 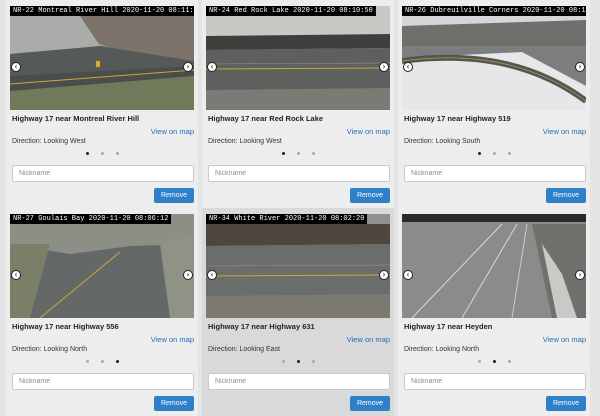 What do you see at coordinates (65, 326) in the screenshot?
I see `camera-title: Highway 17 near Highway 556` at bounding box center [65, 326].